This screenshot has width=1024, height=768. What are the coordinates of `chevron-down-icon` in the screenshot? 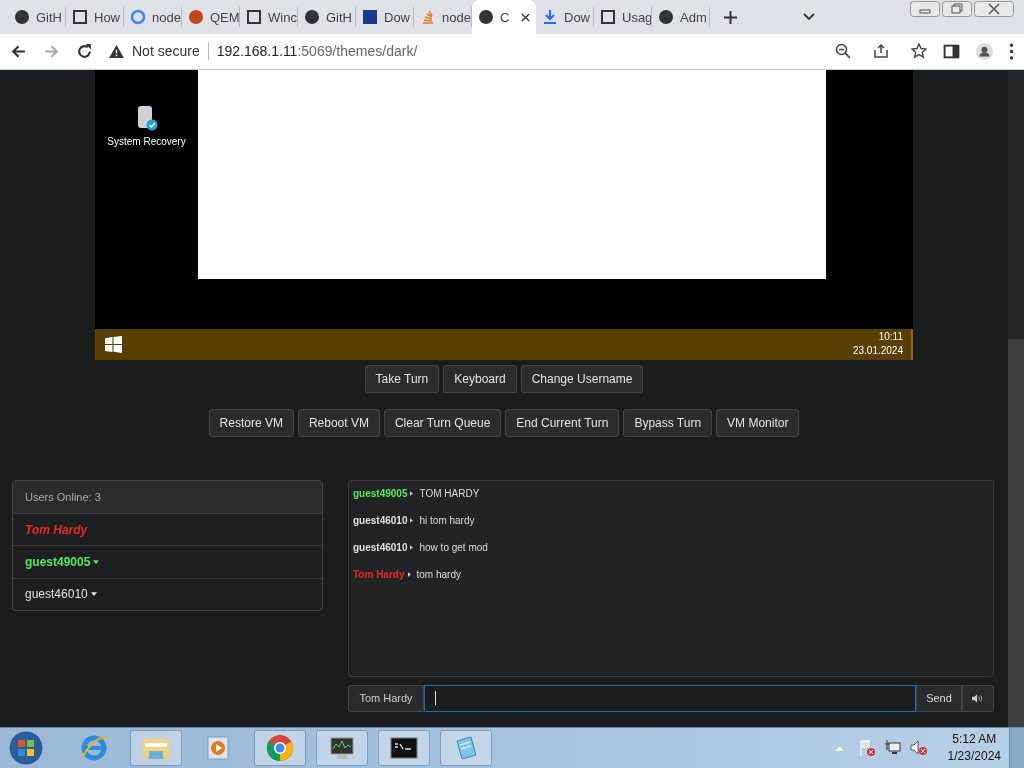 It's located at (809, 17).